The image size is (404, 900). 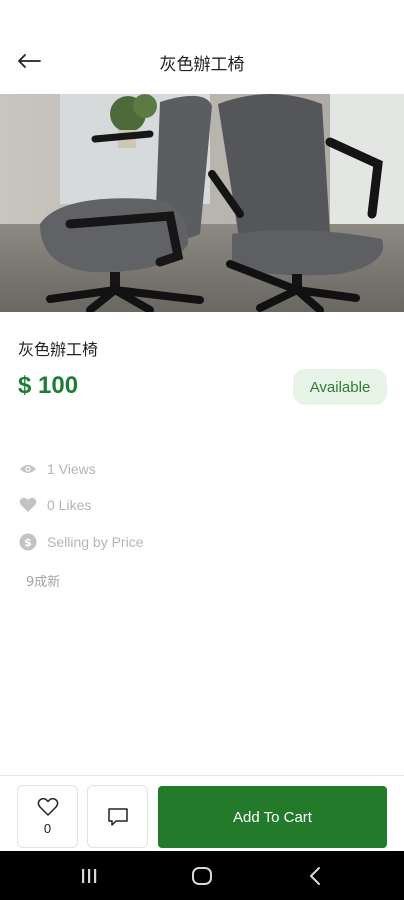 What do you see at coordinates (58, 349) in the screenshot?
I see `product-name: 灰色辦工椅` at bounding box center [58, 349].